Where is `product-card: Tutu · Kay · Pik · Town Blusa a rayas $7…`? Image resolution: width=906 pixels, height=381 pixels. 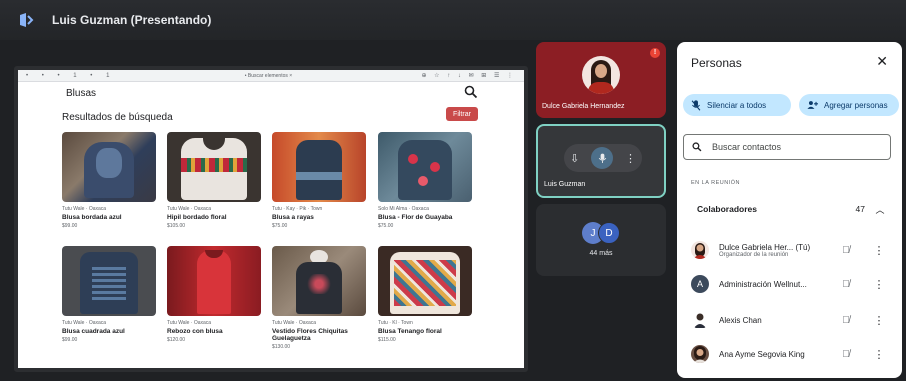 product-card: Tutu · Kay · Pik · Town Blusa a rayas $7… is located at coordinates (319, 180).